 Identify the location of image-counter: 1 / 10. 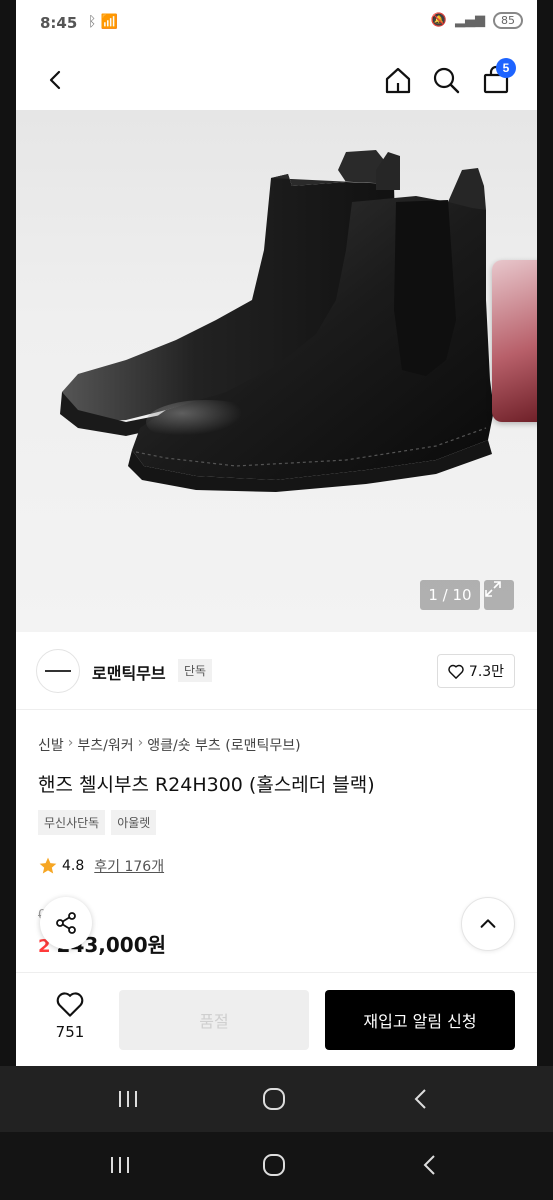
(450, 595).